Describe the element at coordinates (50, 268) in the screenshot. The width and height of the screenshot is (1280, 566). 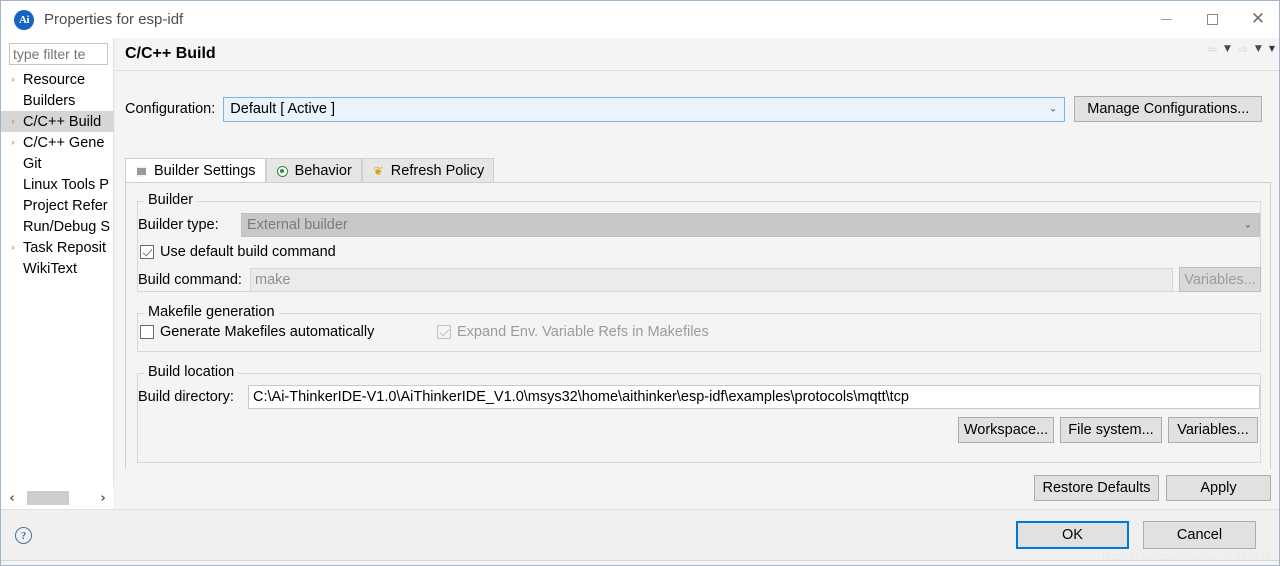
I see `tree-item-label: WikiText` at that location.